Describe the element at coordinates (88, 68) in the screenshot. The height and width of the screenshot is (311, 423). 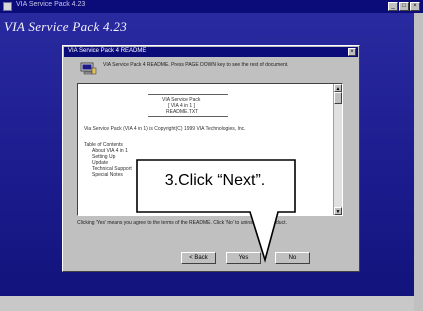
I see `computer-icon` at that location.